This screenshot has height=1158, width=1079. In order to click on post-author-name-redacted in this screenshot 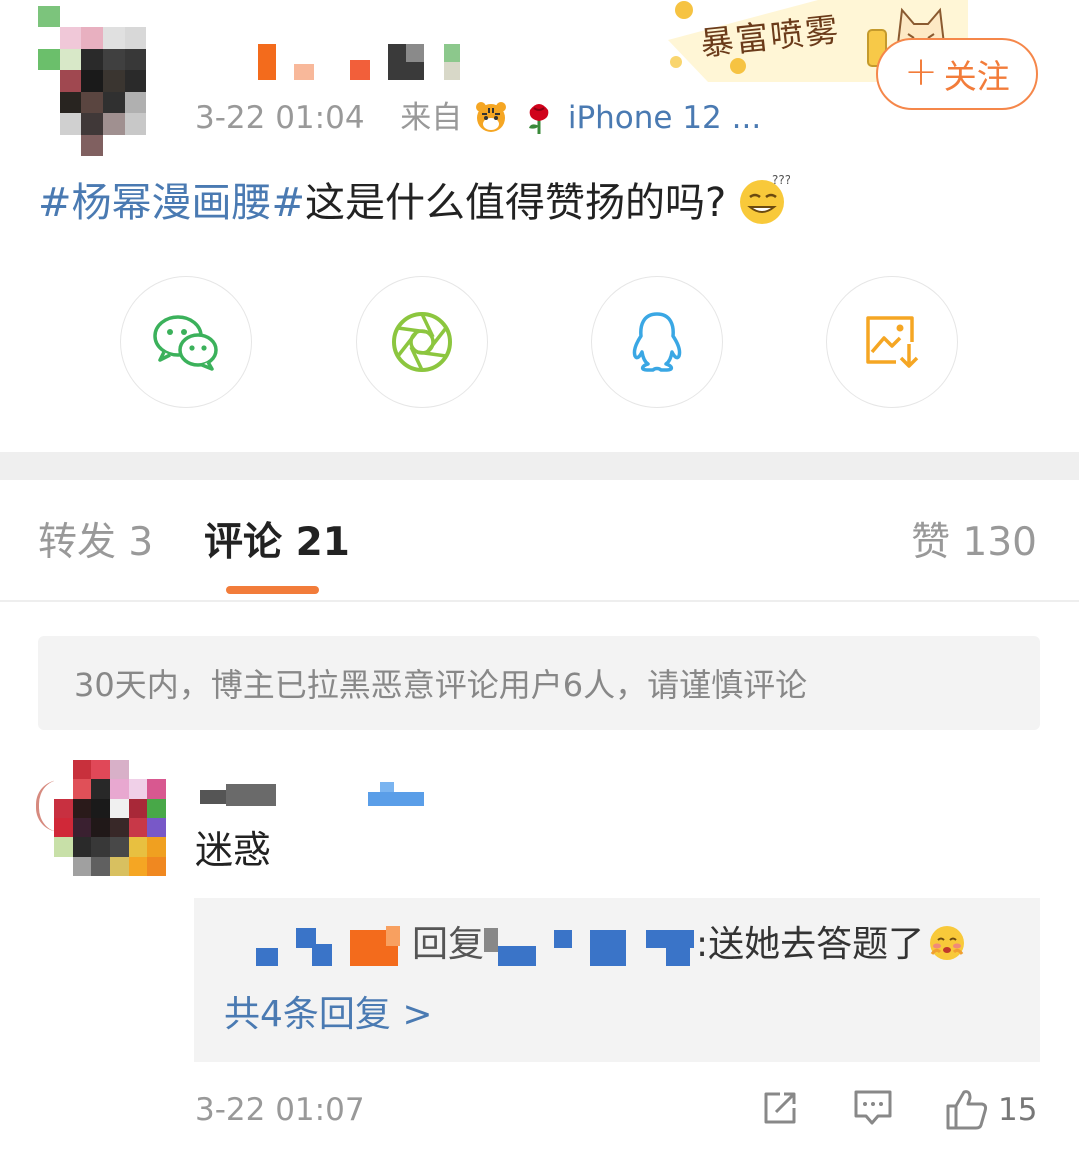, I will do `click(368, 63)`.